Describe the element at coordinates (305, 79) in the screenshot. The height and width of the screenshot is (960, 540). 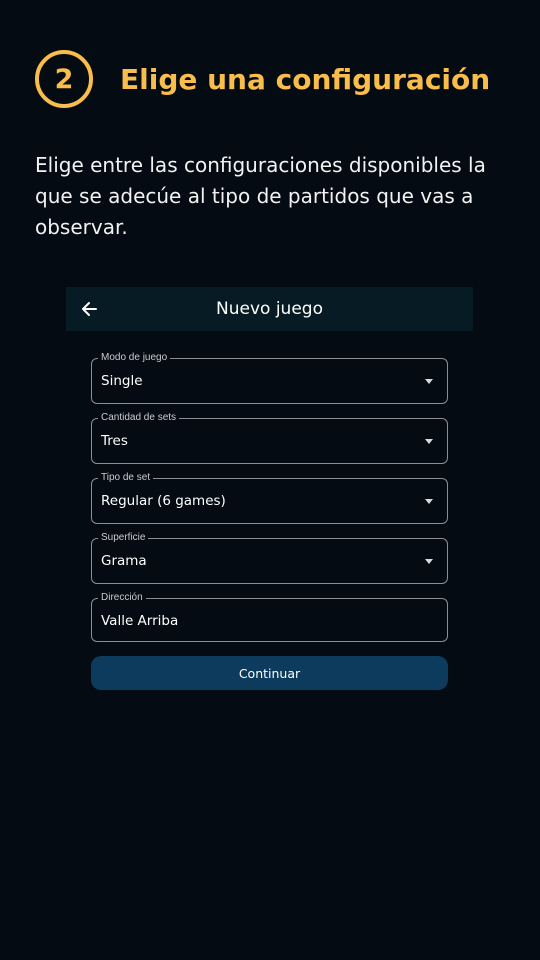
I see `step-title: Elige una configuración` at that location.